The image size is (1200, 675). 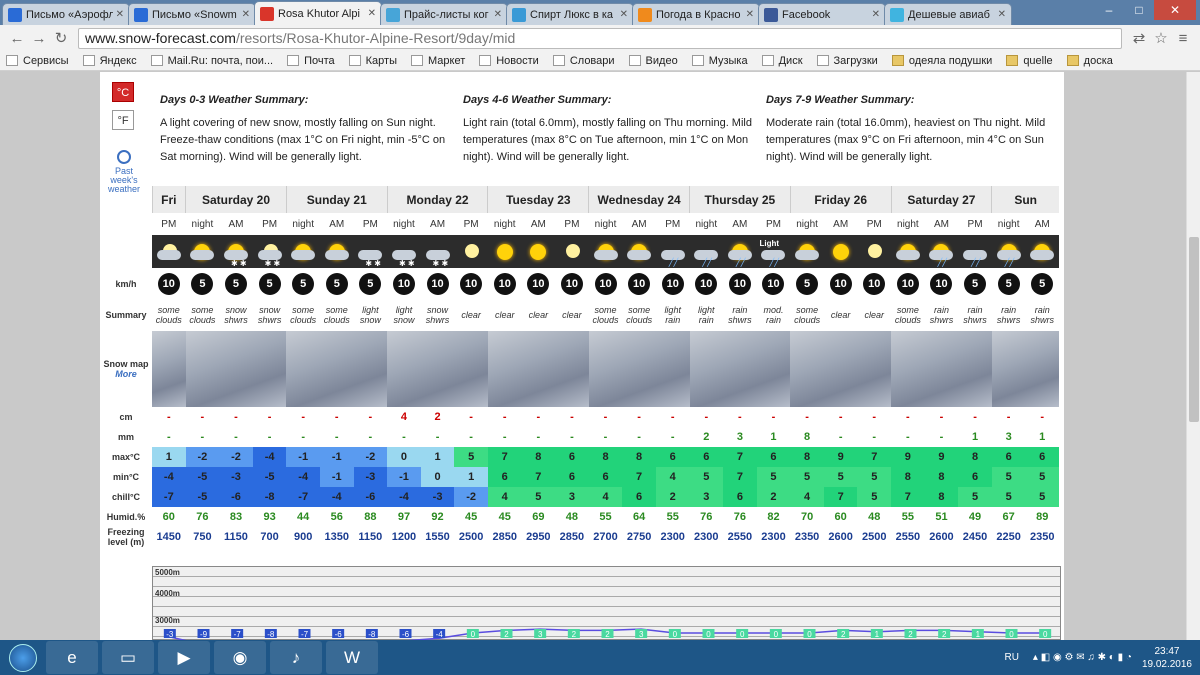 I want to click on maximize-button: □, so click(x=1139, y=10).